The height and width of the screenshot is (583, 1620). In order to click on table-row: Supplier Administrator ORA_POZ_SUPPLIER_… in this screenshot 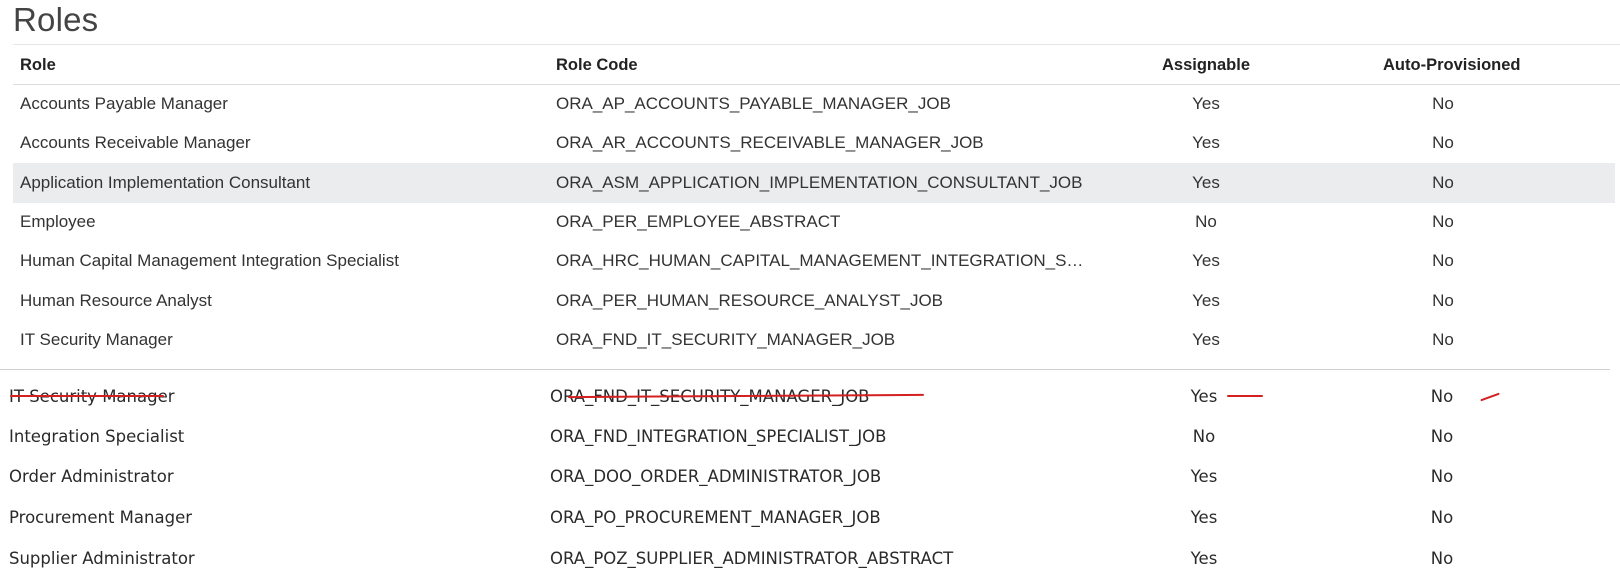, I will do `click(810, 563)`.